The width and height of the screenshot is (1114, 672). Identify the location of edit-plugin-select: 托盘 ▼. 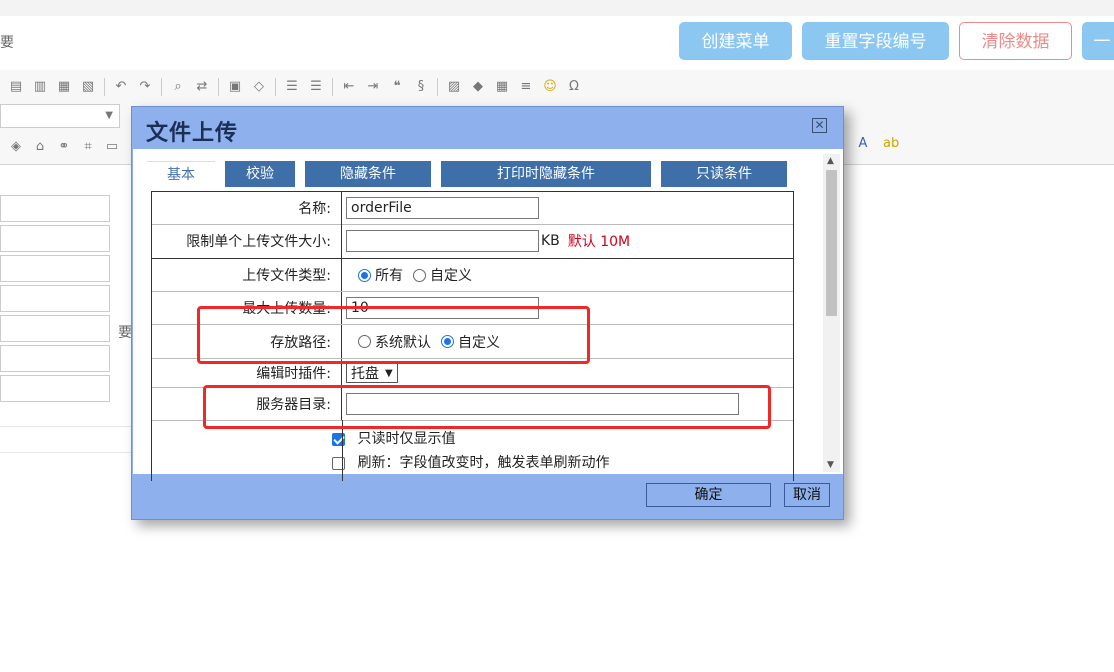
(372, 373).